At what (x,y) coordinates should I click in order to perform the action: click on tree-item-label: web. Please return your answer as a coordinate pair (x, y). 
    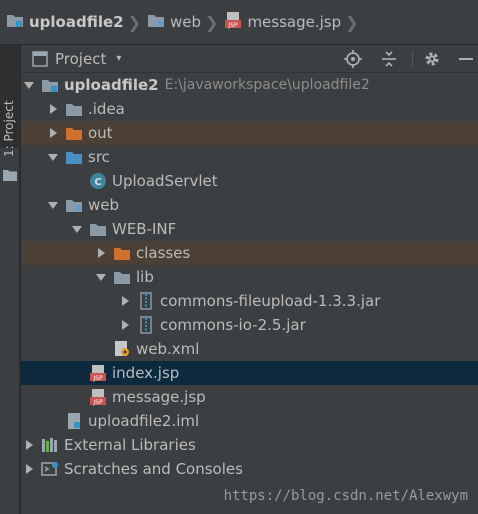
    Looking at the image, I should click on (104, 205).